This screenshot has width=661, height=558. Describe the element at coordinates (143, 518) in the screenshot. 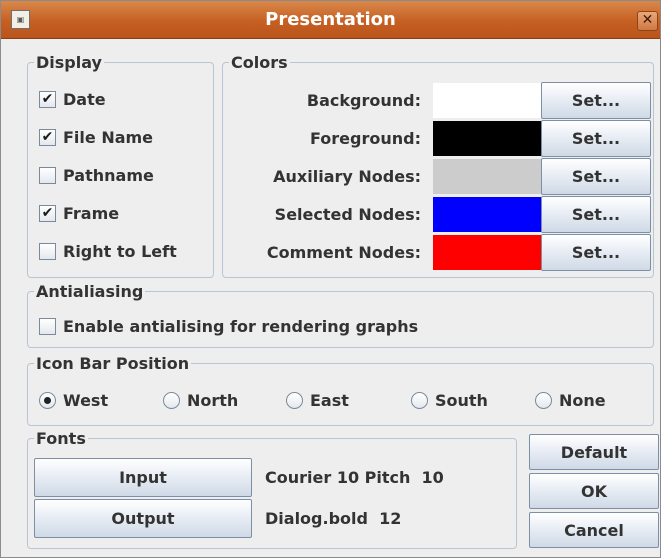

I see `output-font-button: Output` at that location.